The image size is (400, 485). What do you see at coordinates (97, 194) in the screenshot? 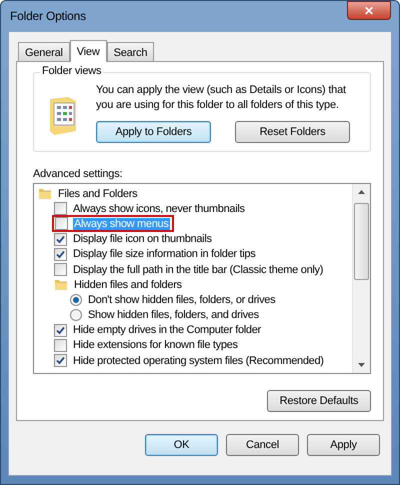
I see `list-item: Files and Folders` at bounding box center [97, 194].